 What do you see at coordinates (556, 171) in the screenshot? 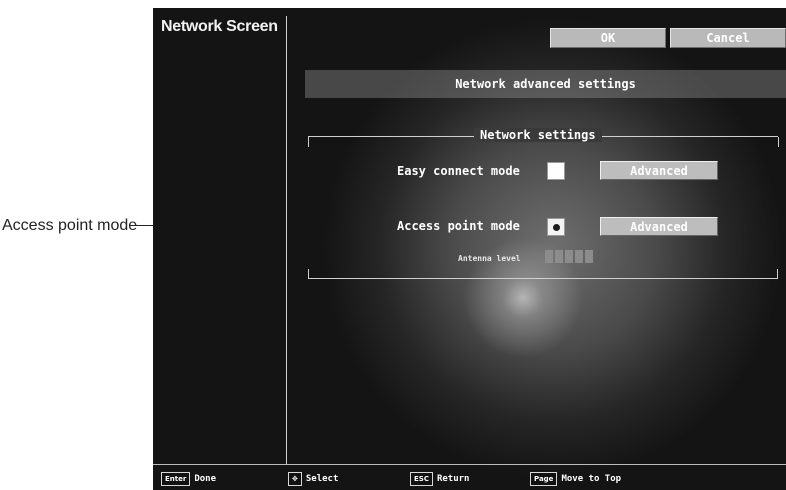
I see `easy-connect-checkbox` at bounding box center [556, 171].